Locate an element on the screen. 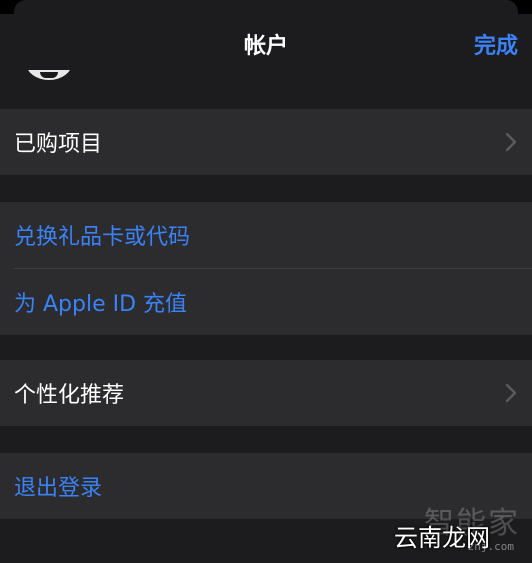 Image resolution: width=532 pixels, height=563 pixels. redeem-gift-card-link: 兑换礼品卡或代码 is located at coordinates (102, 235).